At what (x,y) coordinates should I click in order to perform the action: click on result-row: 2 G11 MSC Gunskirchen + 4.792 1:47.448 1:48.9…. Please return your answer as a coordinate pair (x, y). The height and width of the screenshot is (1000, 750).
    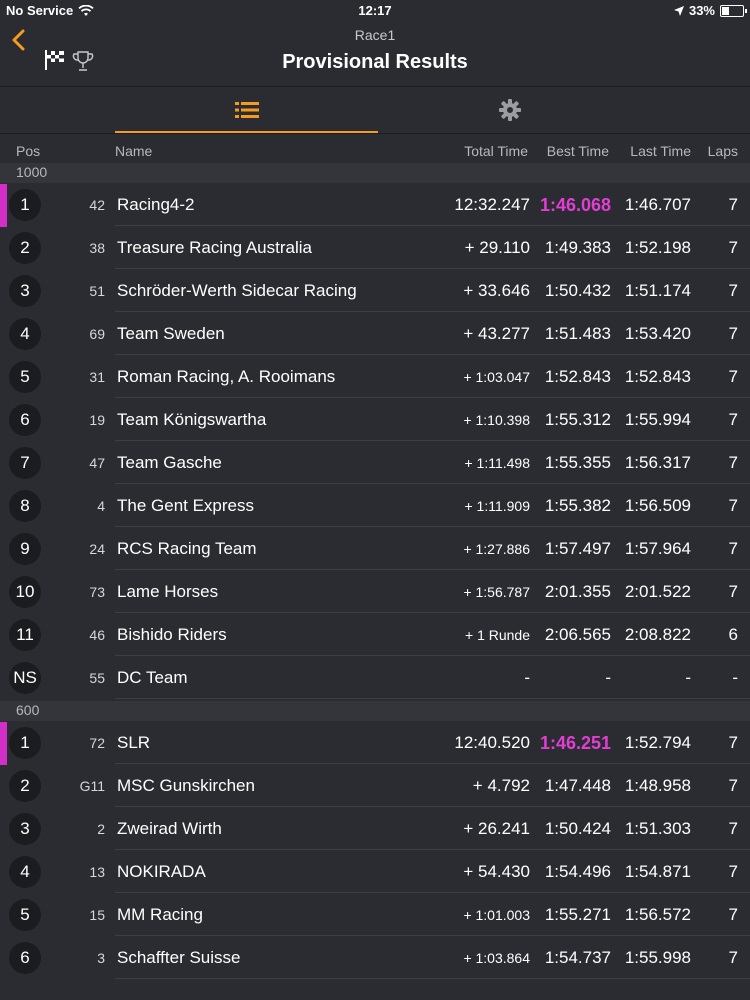
    Looking at the image, I should click on (375, 786).